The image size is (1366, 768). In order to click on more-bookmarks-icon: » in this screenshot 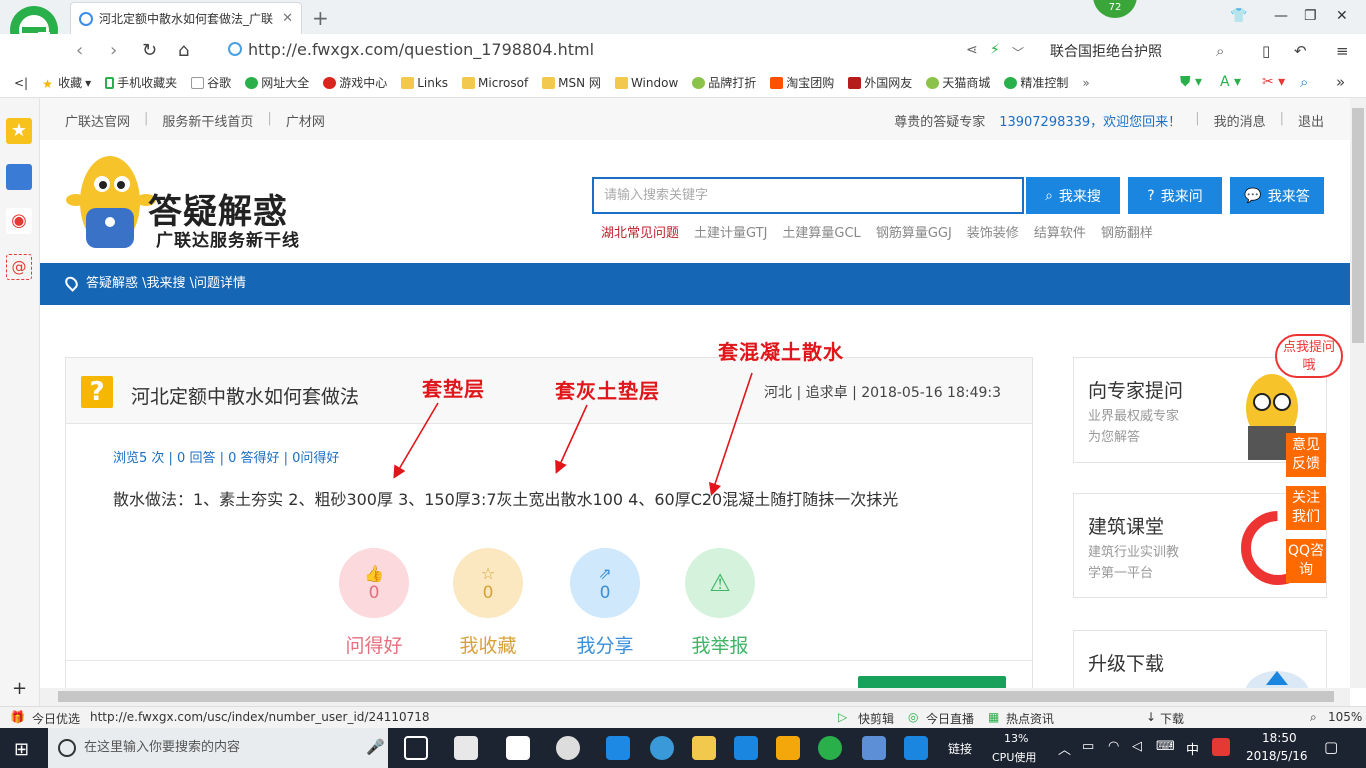, I will do `click(1085, 83)`.